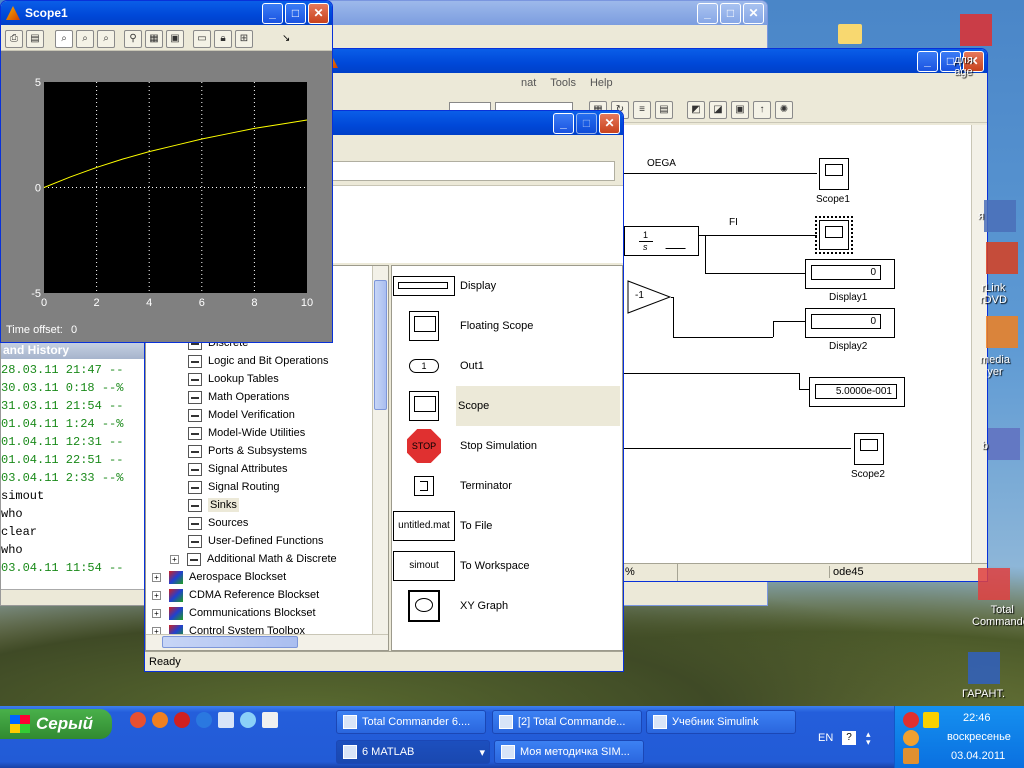  Describe the element at coordinates (35, 38) in the screenshot. I see `parameters-icon: ▤` at that location.